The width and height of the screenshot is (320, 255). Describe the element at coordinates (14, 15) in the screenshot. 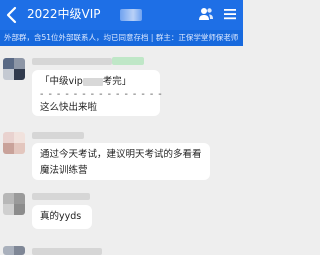

I see `back-icon` at that location.